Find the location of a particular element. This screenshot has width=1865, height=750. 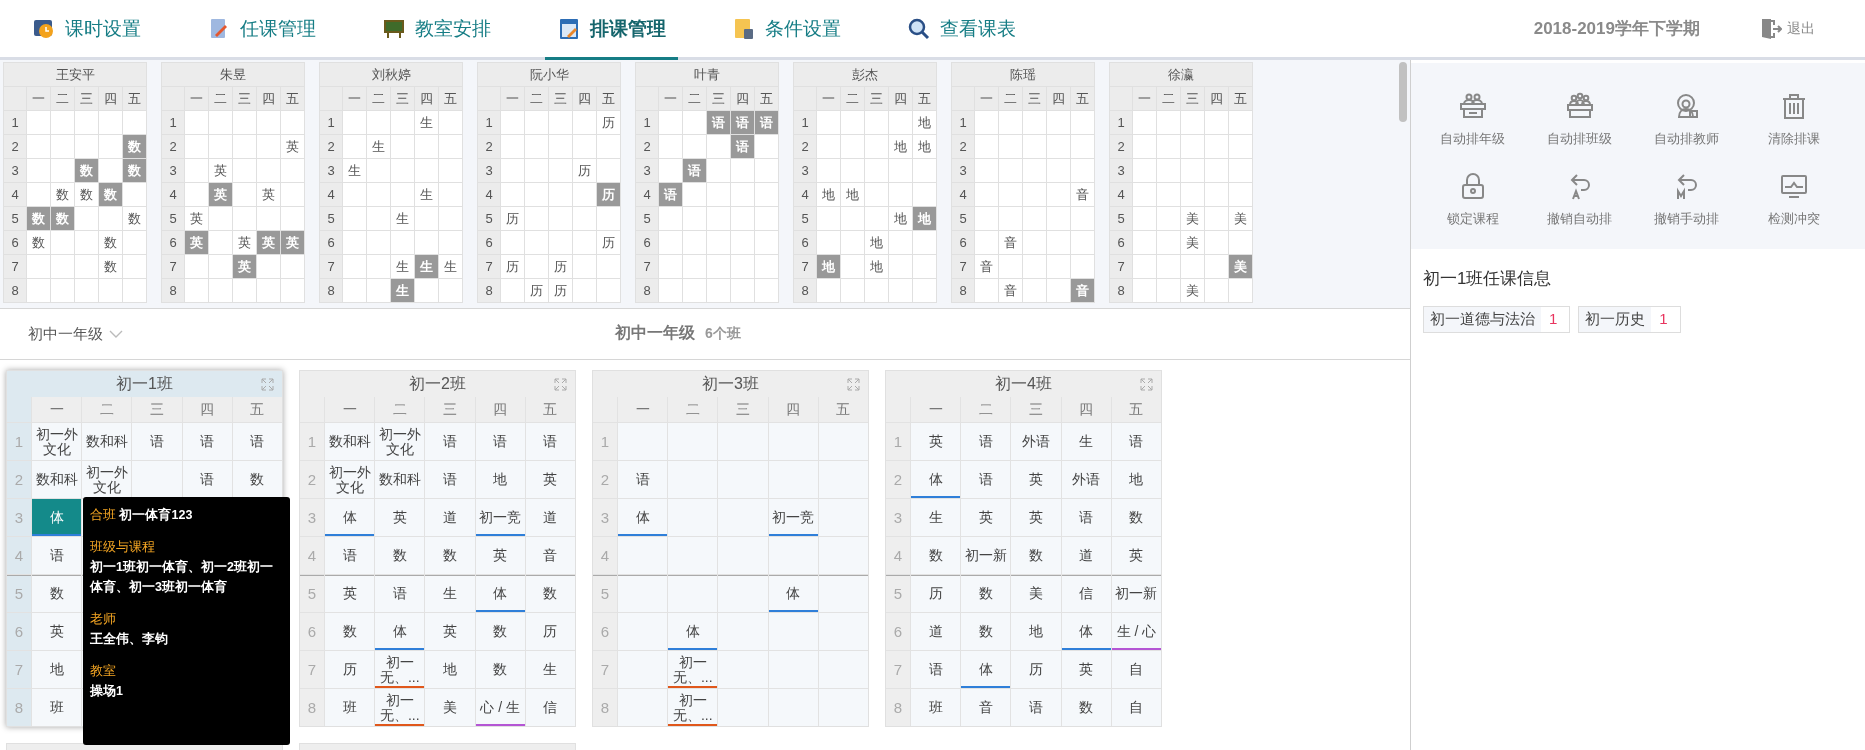

nav-tab: 课时设置 is located at coordinates (86, 30).